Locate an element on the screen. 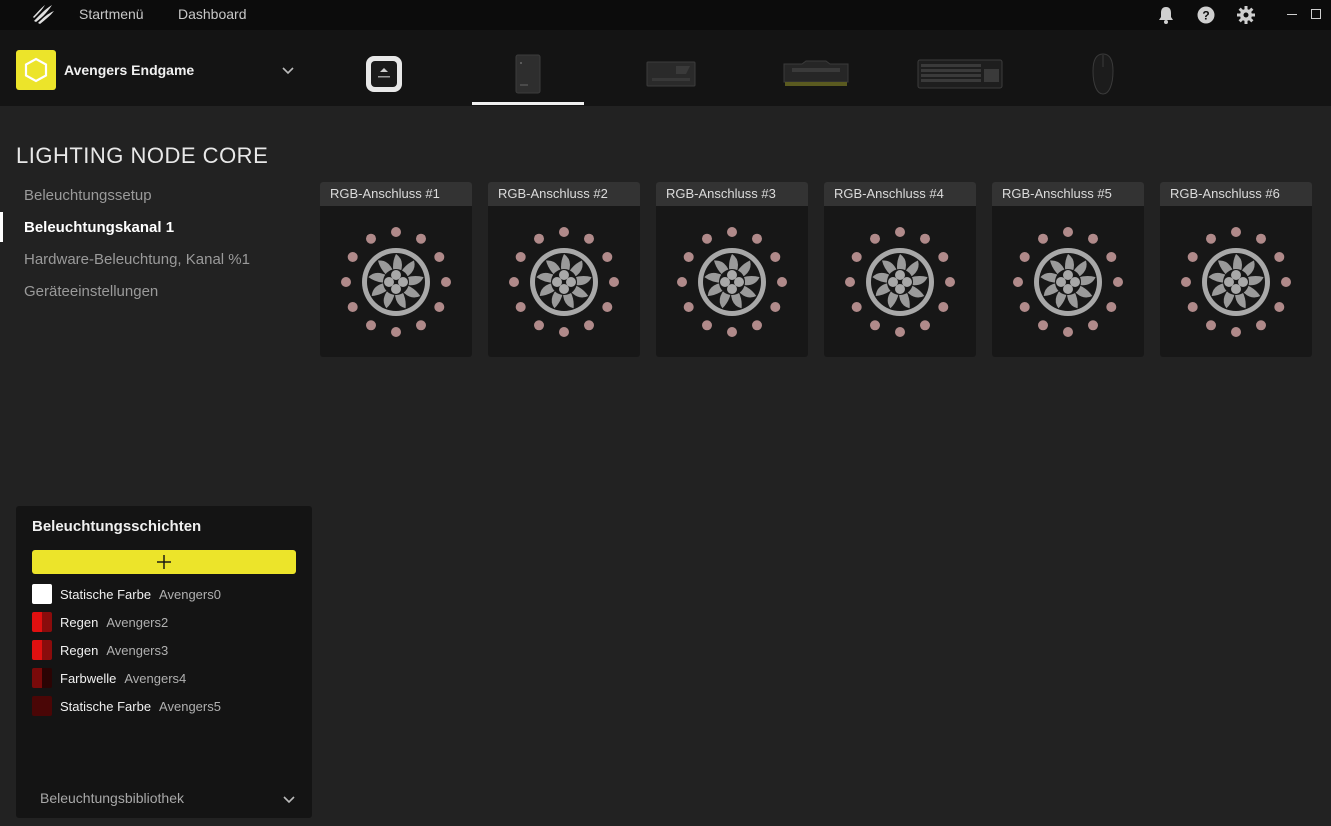  gear-icon is located at coordinates (1246, 15).